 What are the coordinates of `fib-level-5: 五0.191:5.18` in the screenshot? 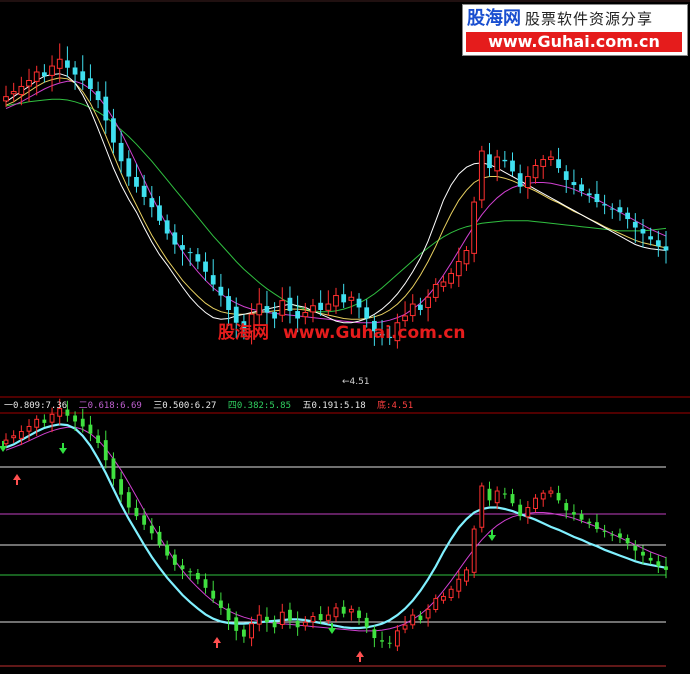 It's located at (334, 406).